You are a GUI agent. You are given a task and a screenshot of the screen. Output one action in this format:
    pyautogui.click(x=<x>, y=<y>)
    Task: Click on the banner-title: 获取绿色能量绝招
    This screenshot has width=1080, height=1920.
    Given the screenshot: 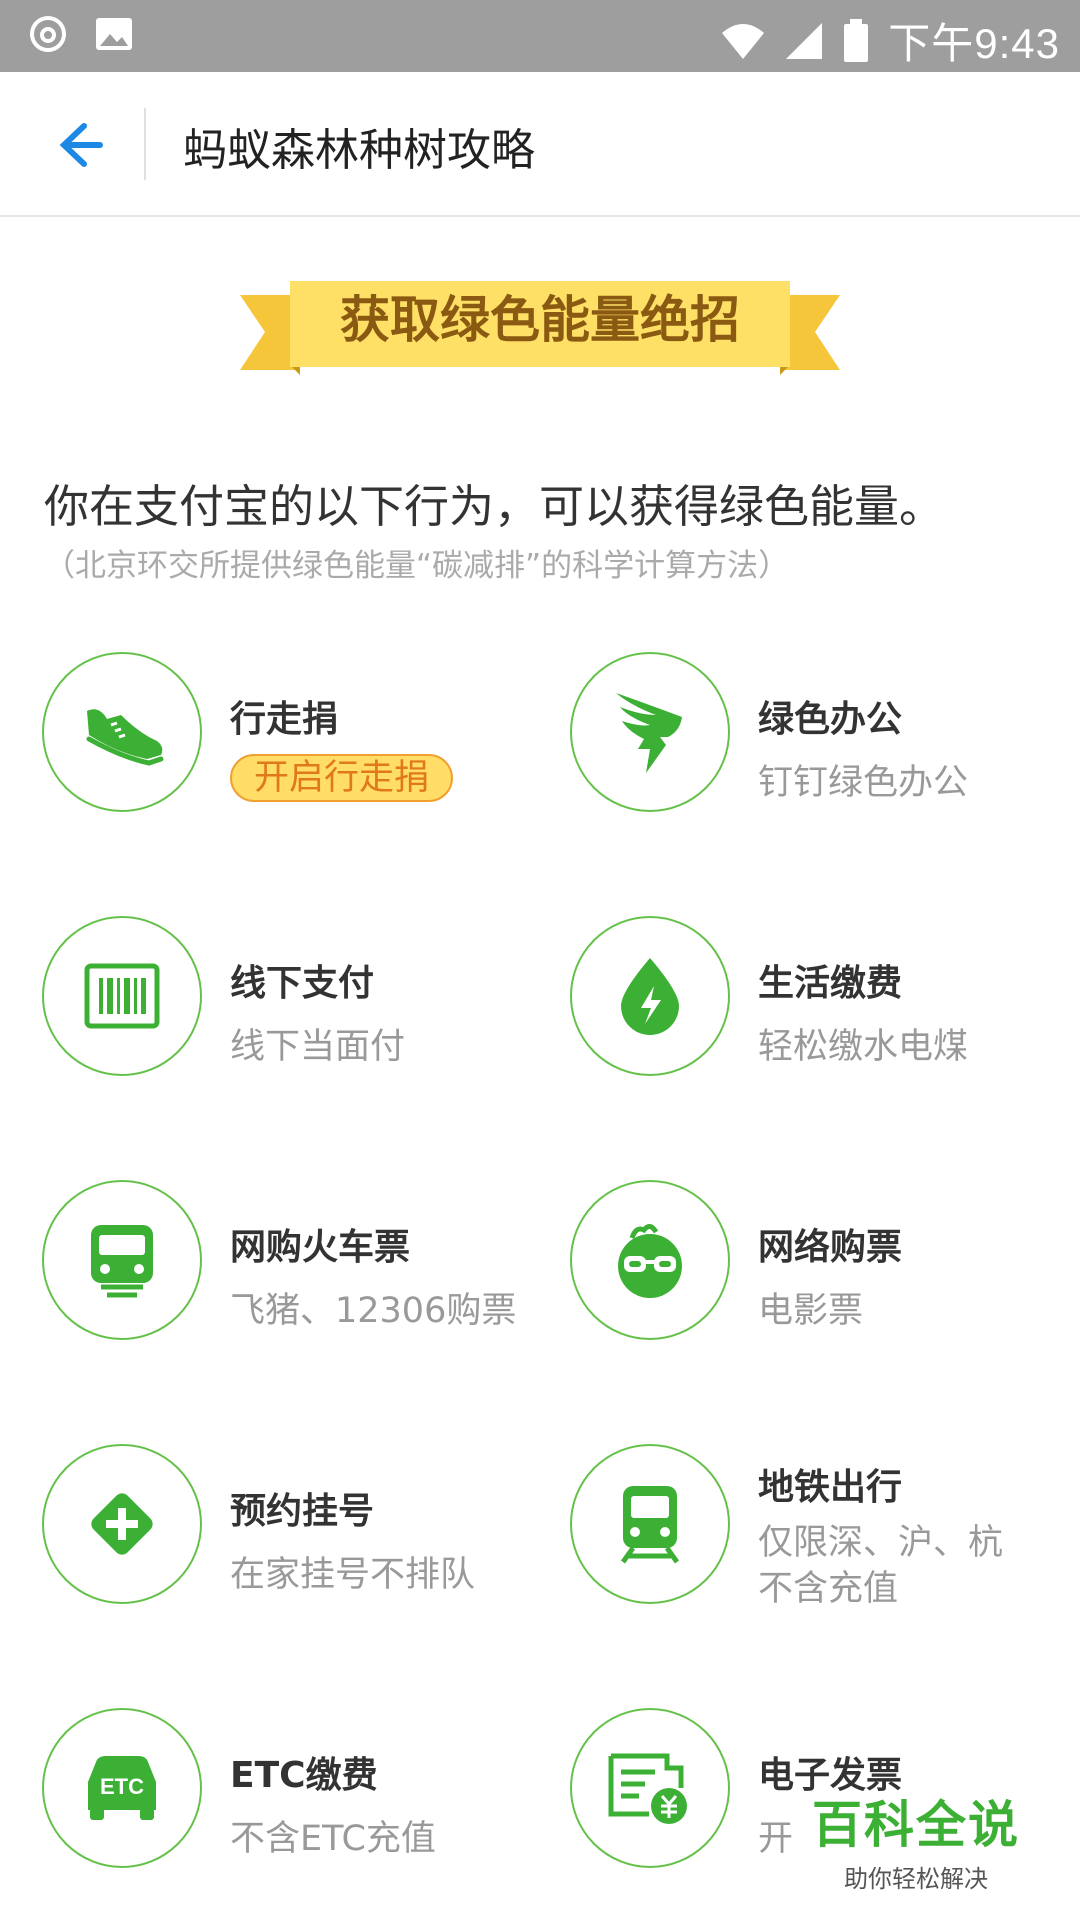 What is the action you would take?
    pyautogui.click(x=540, y=320)
    